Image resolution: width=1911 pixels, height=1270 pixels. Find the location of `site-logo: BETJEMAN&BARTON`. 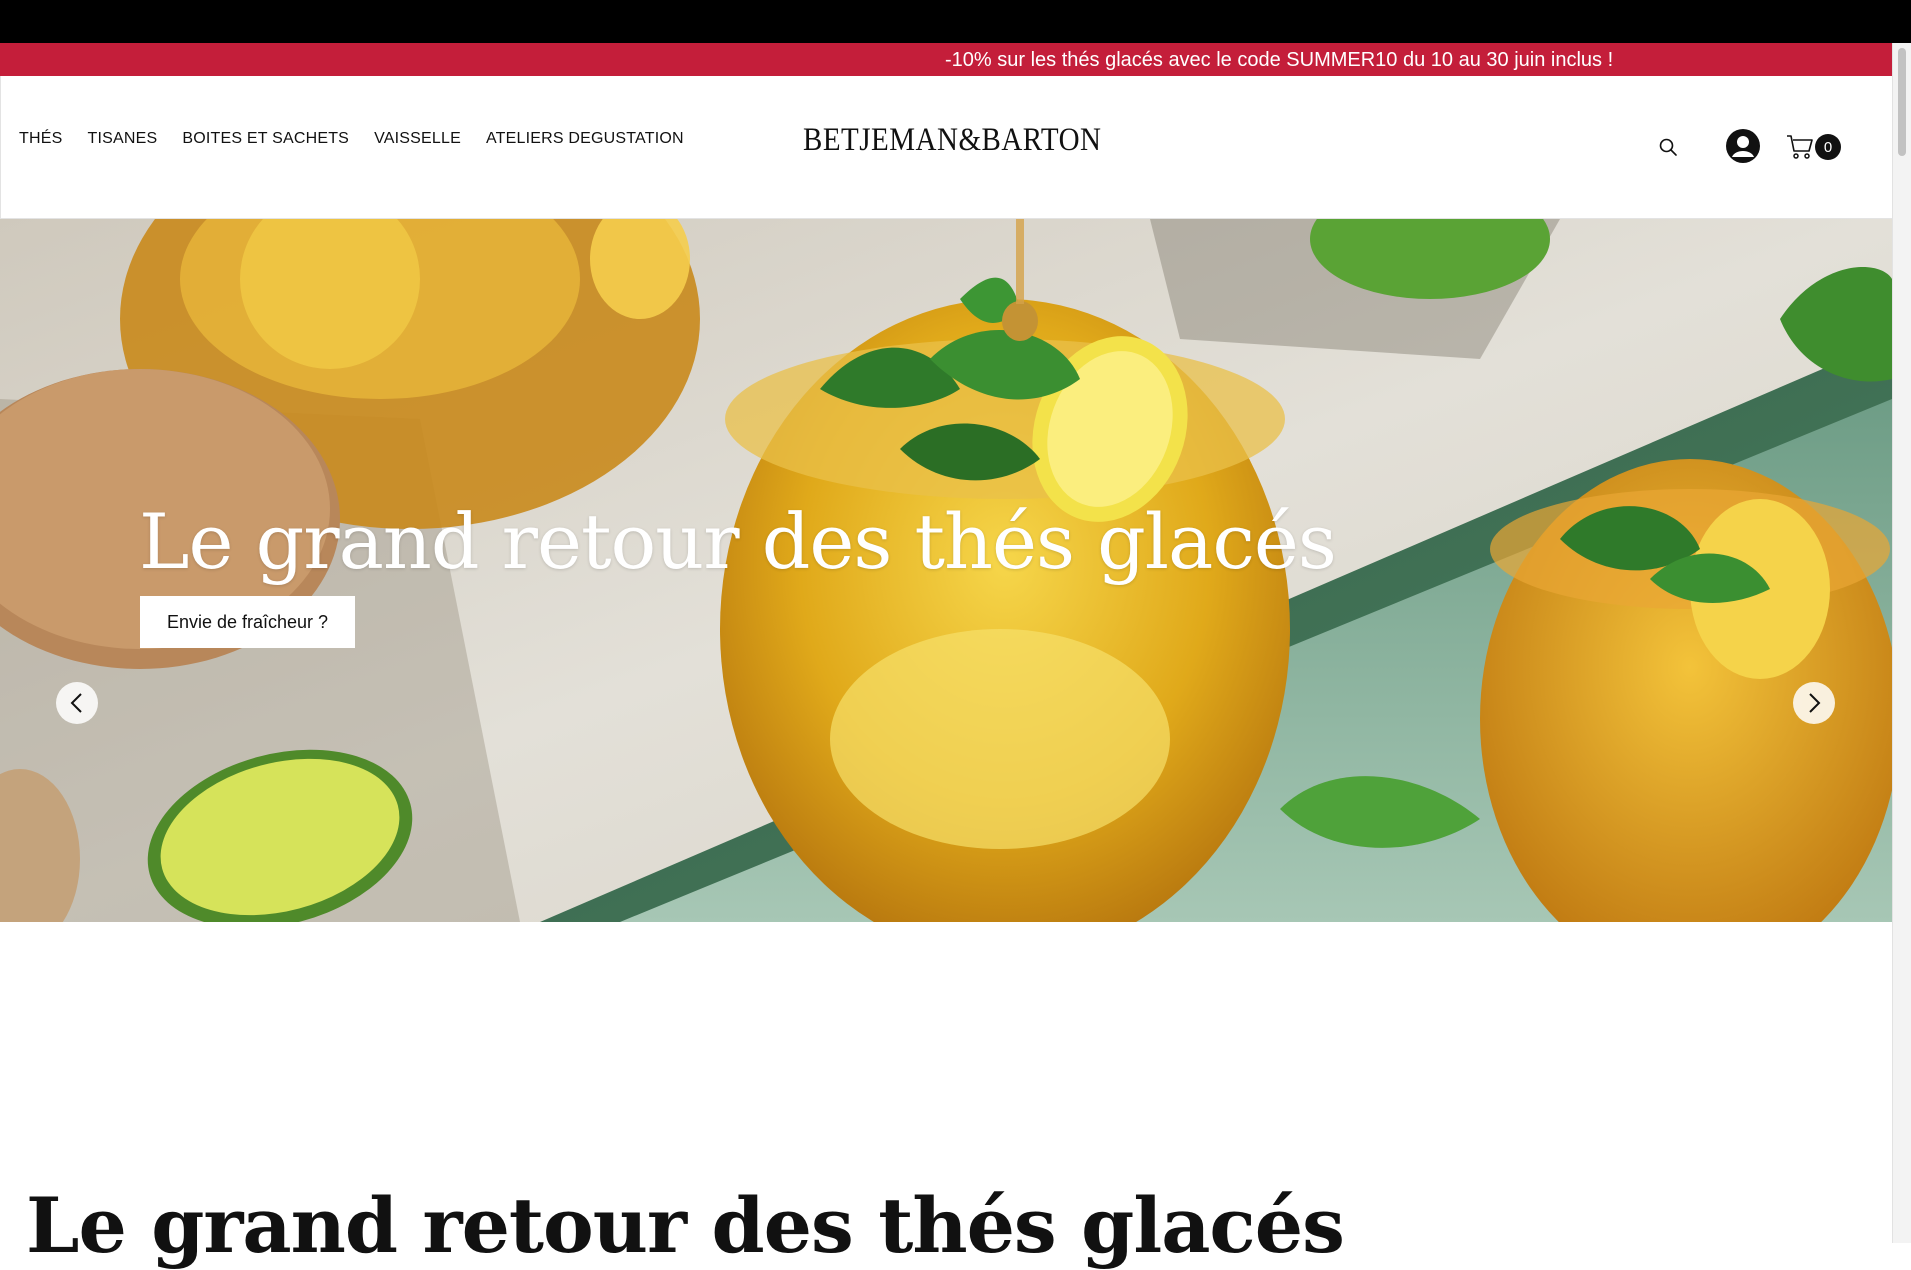

site-logo: BETJEMAN&BARTON is located at coordinates (952, 140).